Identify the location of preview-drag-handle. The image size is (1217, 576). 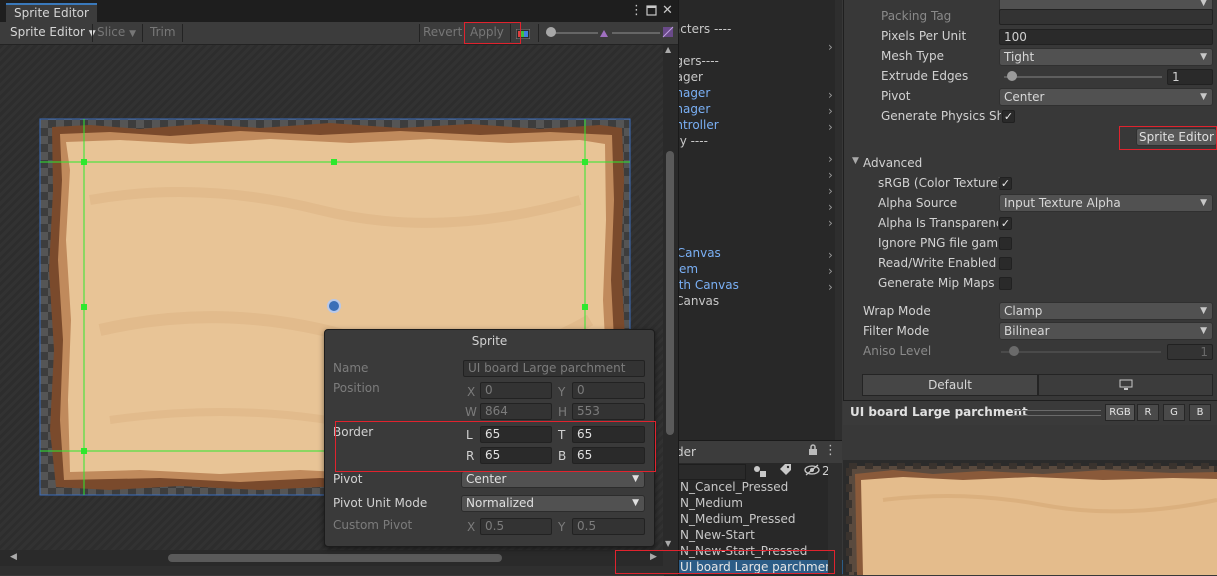
(1057, 413).